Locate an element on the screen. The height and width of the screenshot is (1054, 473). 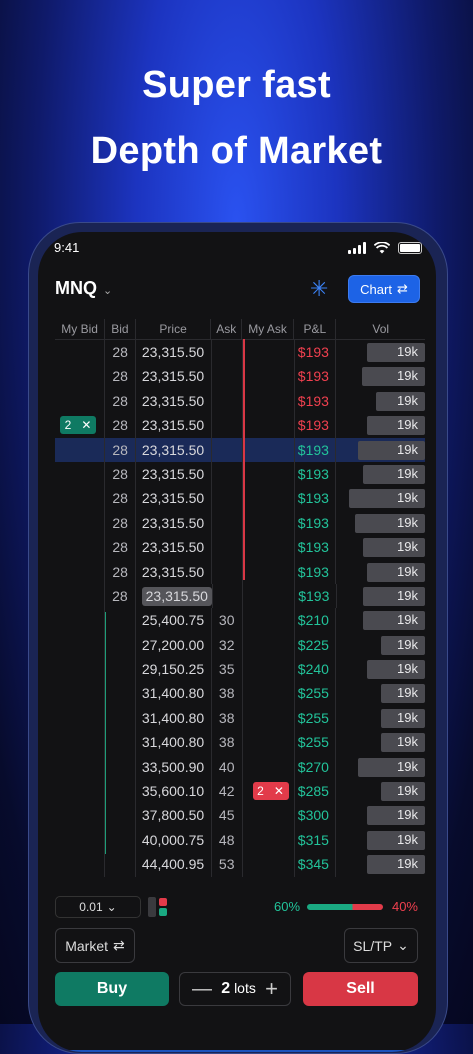
symbol-selector: MNQ ⌄ is located at coordinates (83, 288).